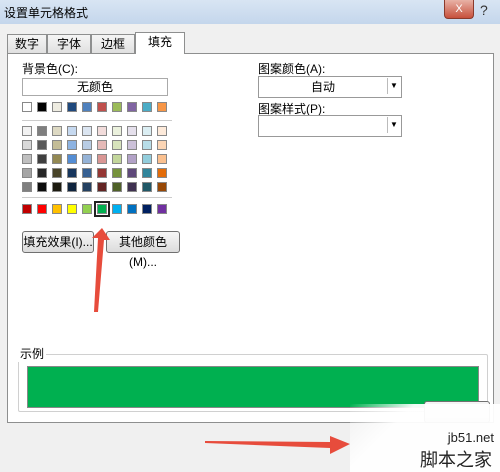 The image size is (500, 472). Describe the element at coordinates (32, 353) in the screenshot. I see `sample-label: 示例` at that location.